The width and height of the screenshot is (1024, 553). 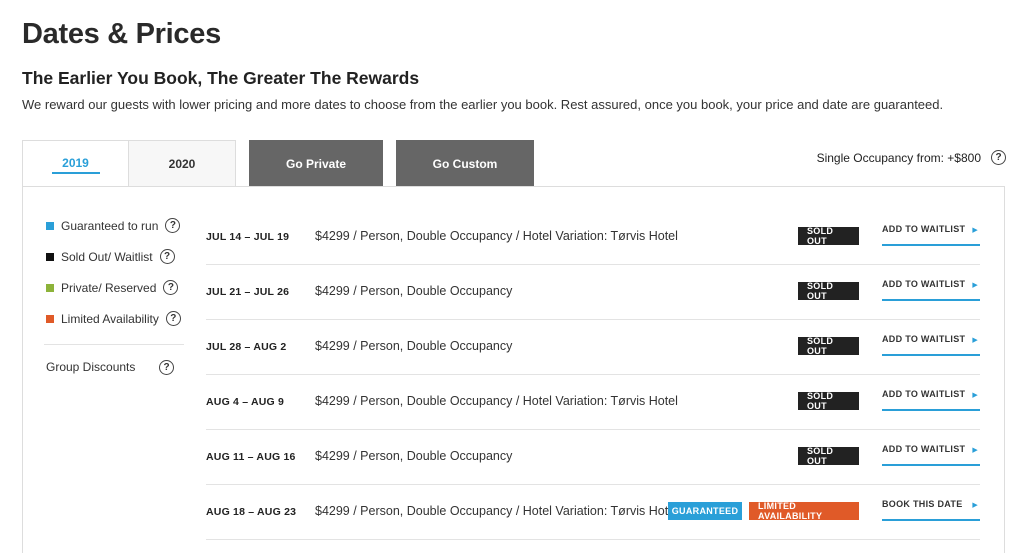 I want to click on tab-2020: 2020, so click(x=182, y=163).